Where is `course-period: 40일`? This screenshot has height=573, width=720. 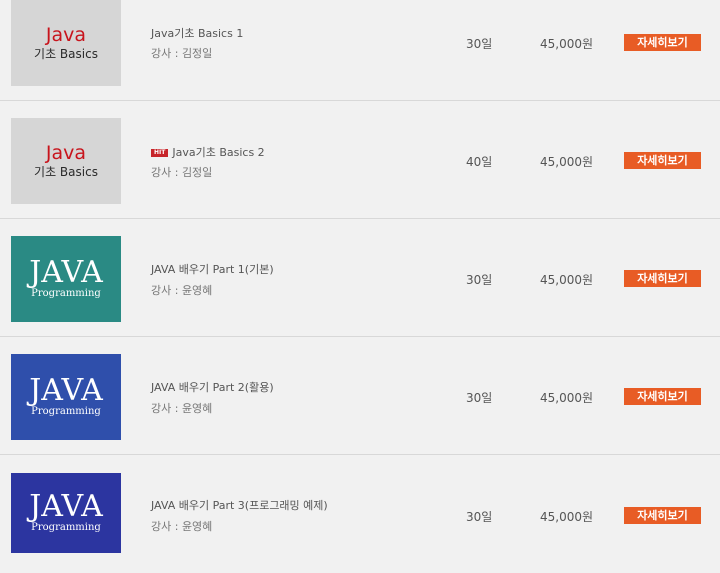 course-period: 40일 is located at coordinates (479, 162).